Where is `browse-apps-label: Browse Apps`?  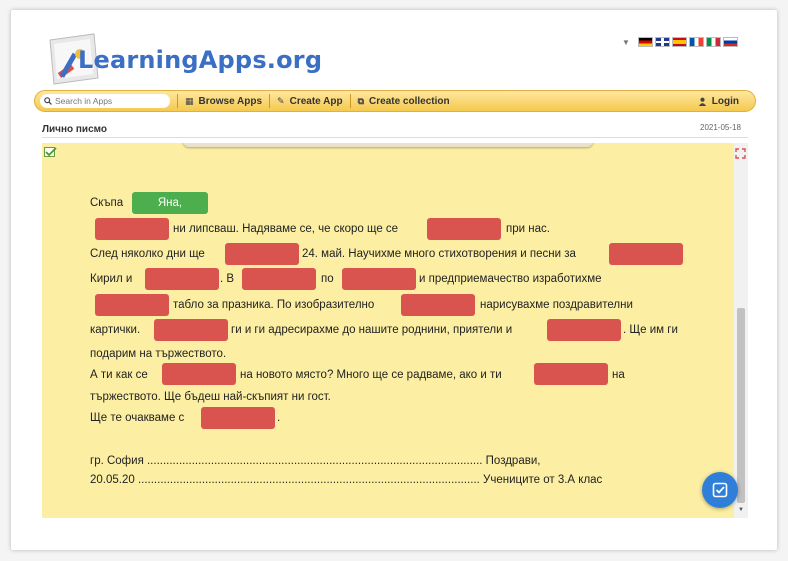 browse-apps-label: Browse Apps is located at coordinates (230, 101).